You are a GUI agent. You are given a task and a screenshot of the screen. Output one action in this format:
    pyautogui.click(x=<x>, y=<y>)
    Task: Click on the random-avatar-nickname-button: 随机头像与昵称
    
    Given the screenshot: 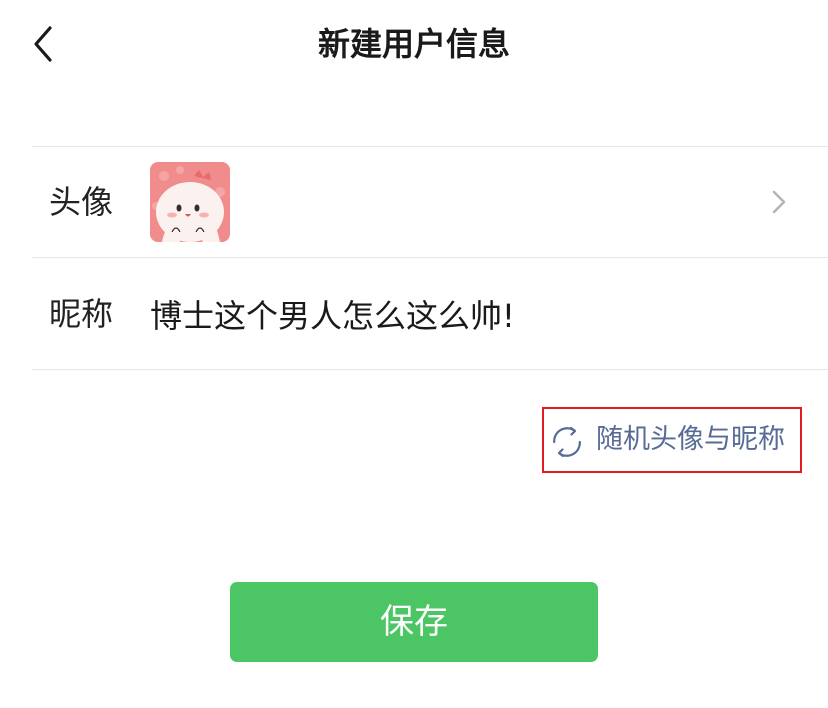 What is the action you would take?
    pyautogui.click(x=672, y=440)
    